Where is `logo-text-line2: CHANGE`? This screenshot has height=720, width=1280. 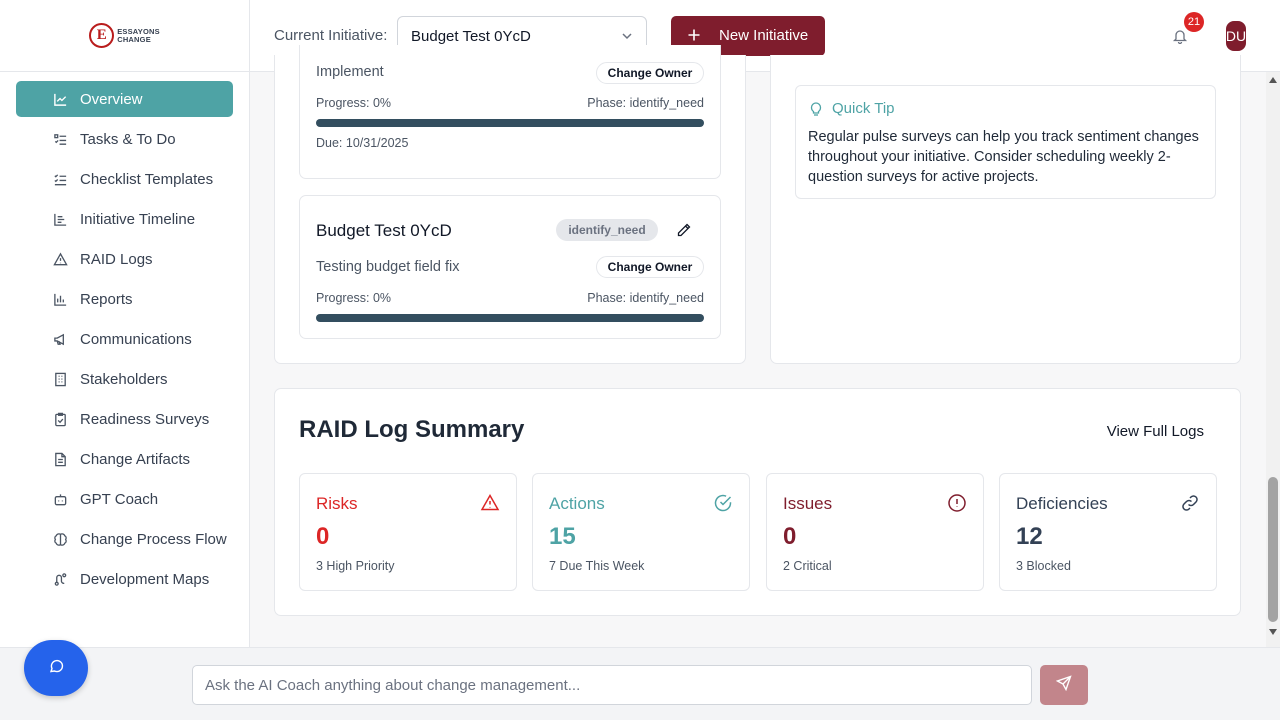
logo-text-line2: CHANGE is located at coordinates (134, 39).